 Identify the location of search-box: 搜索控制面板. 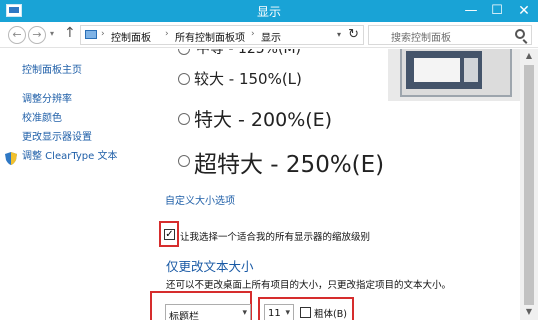
(450, 35).